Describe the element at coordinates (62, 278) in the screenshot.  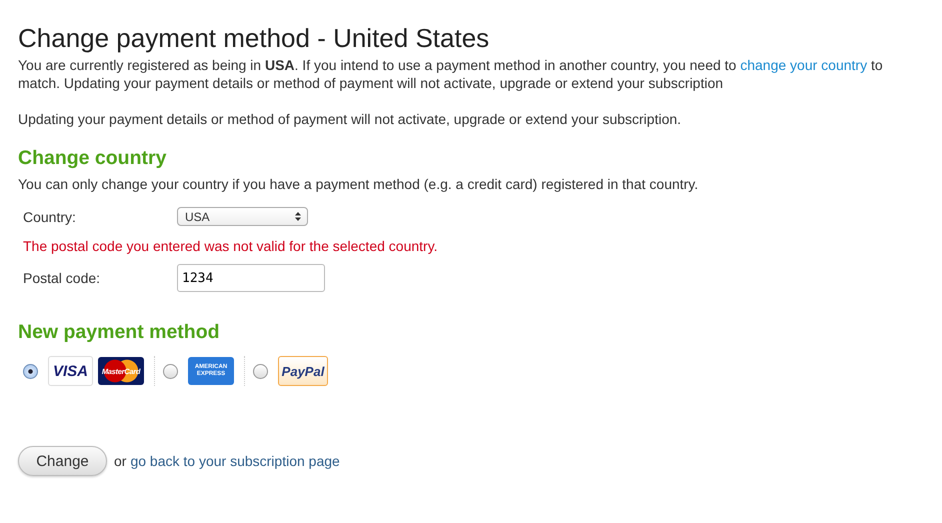
I see `field-label: Postal code:` at that location.